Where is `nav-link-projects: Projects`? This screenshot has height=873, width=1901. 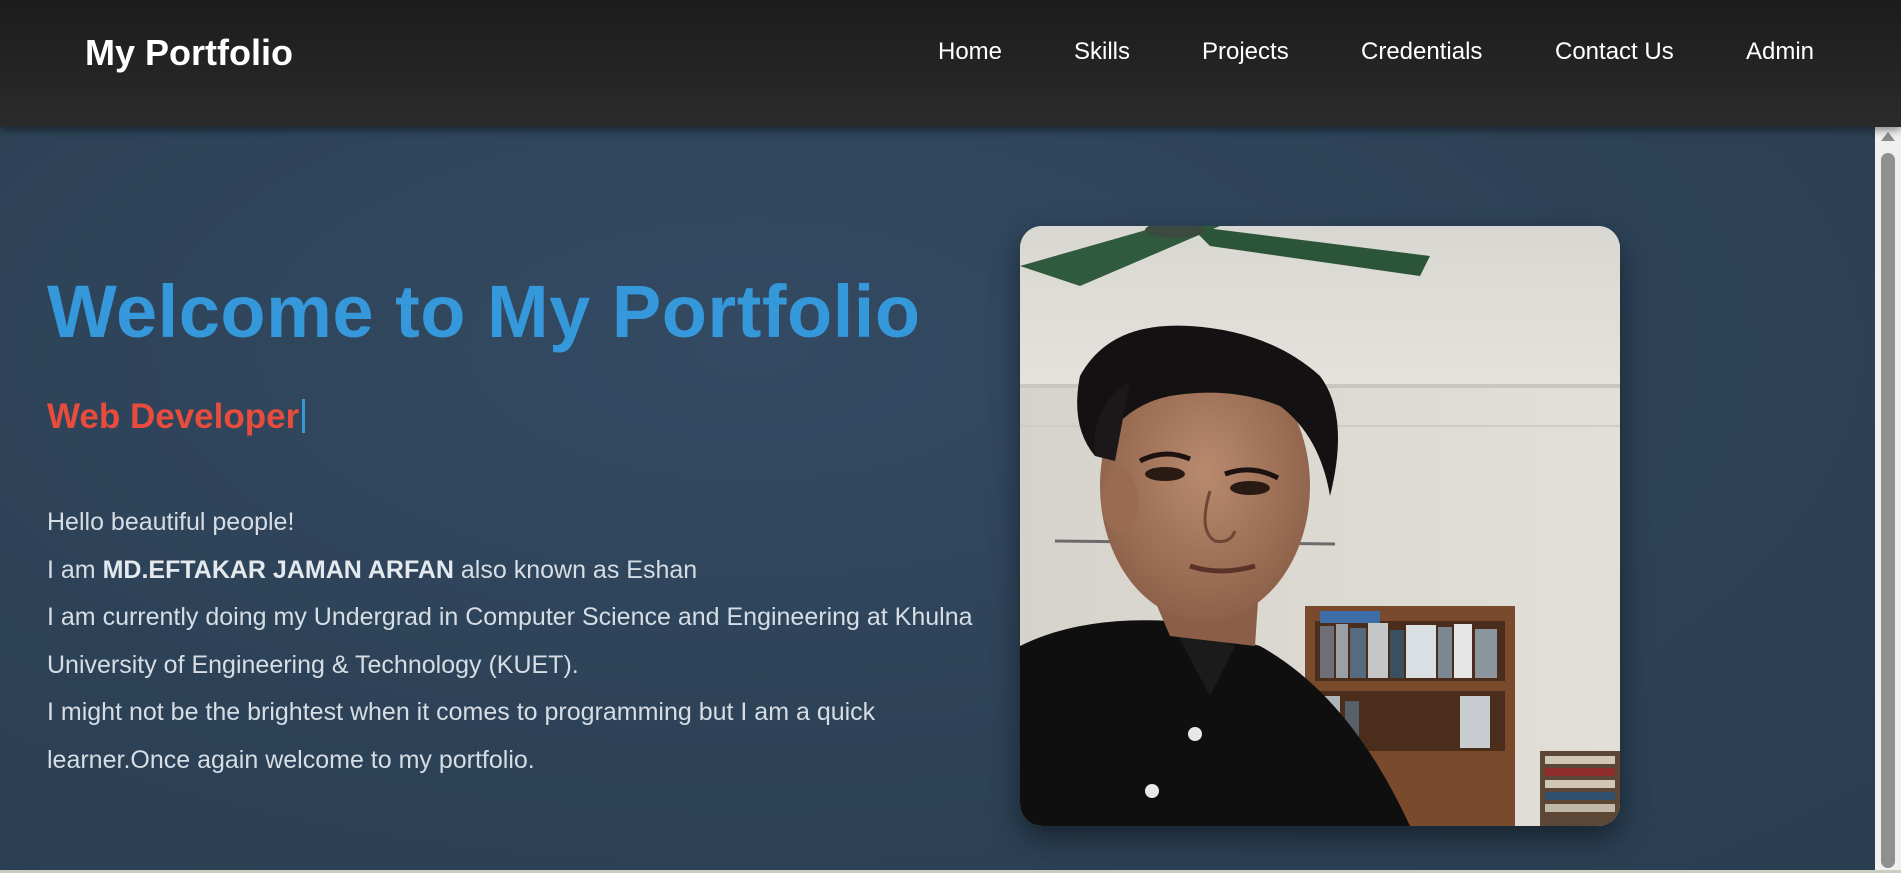 nav-link-projects: Projects is located at coordinates (1245, 52).